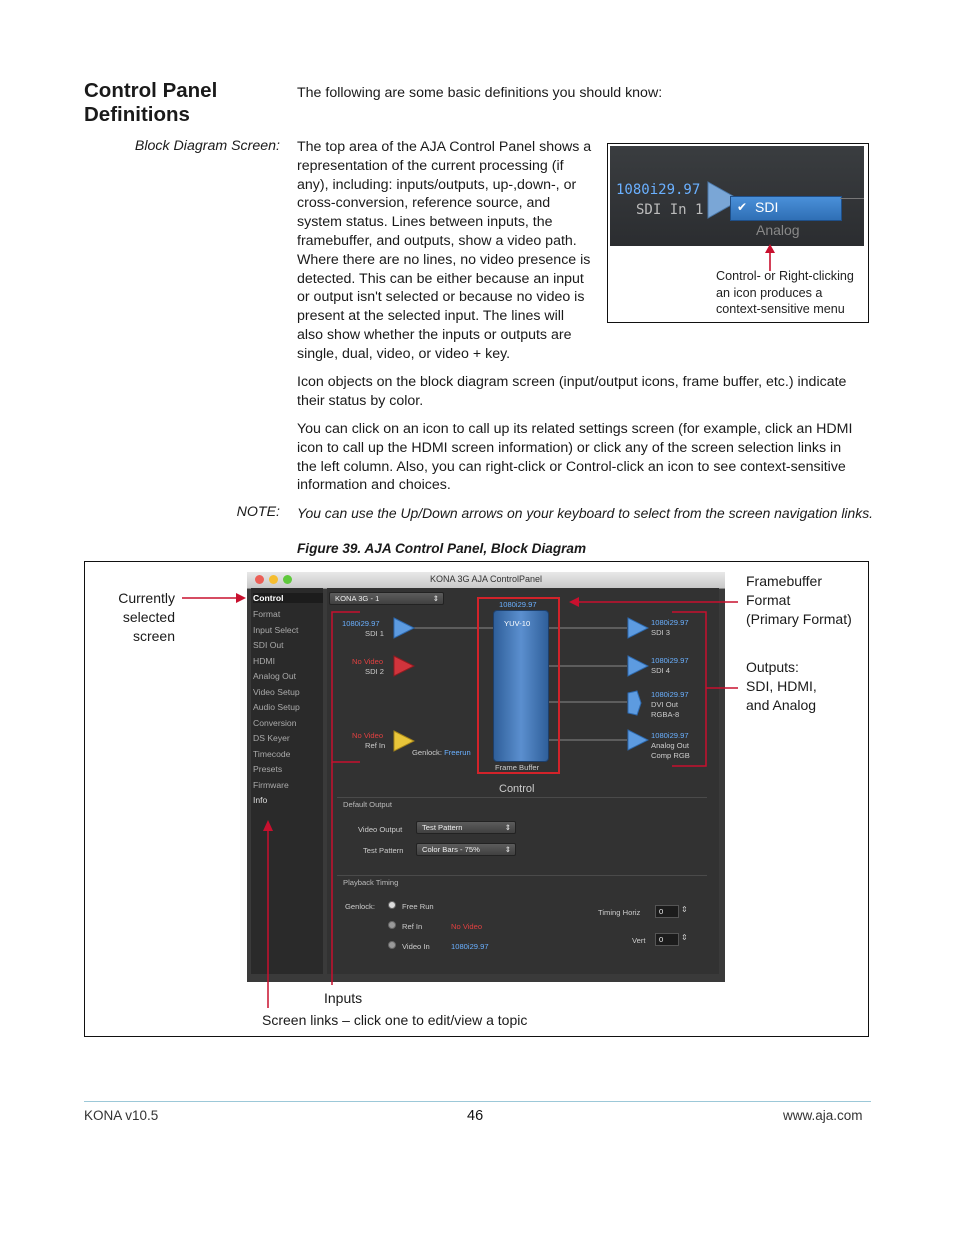  Describe the element at coordinates (477, 1101) in the screenshot. I see `footer-rule` at that location.